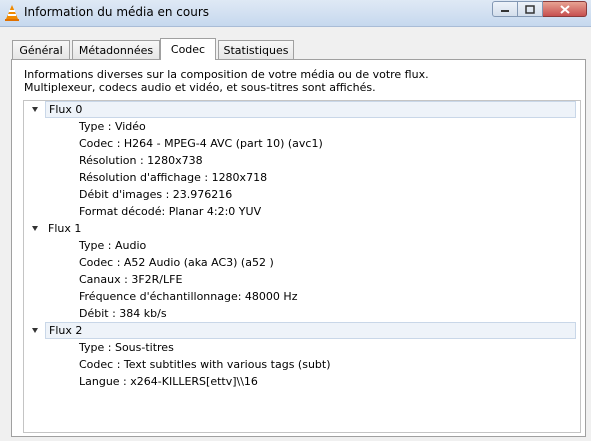 The width and height of the screenshot is (591, 441). I want to click on tab-codec: Codec, so click(188, 49).